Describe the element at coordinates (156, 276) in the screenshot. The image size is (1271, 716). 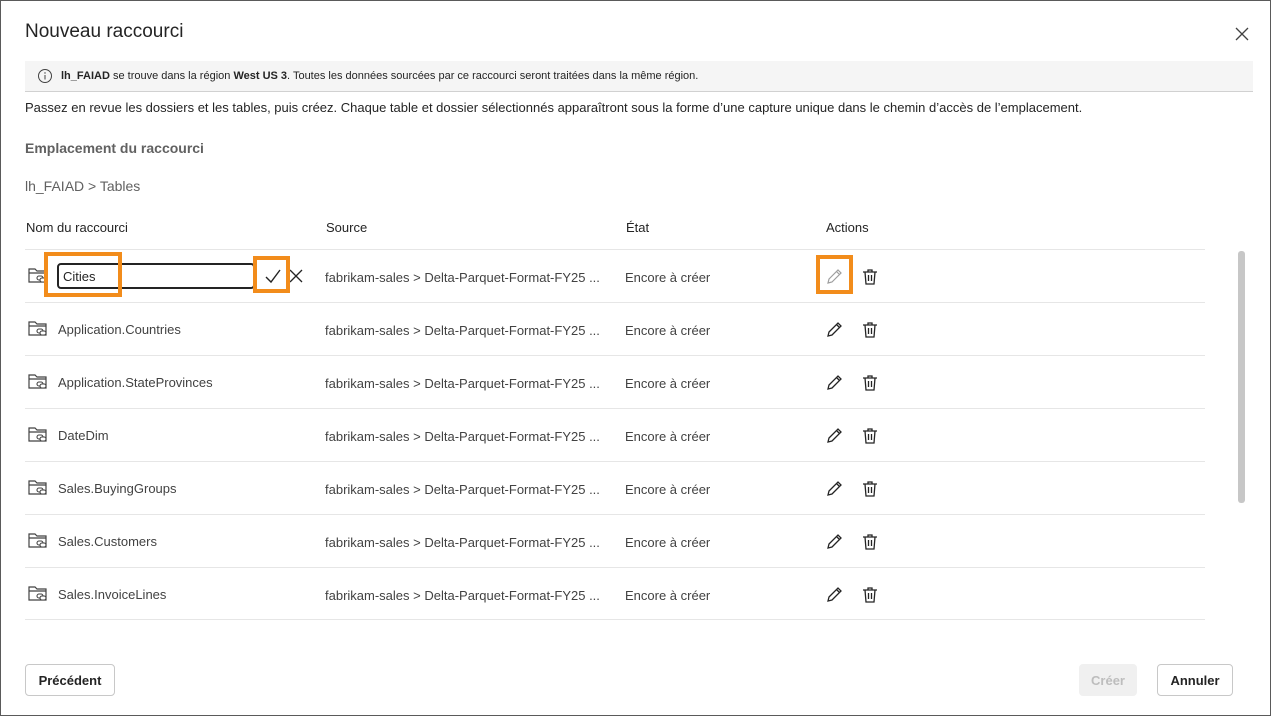
I see `shortcut-name-input` at that location.